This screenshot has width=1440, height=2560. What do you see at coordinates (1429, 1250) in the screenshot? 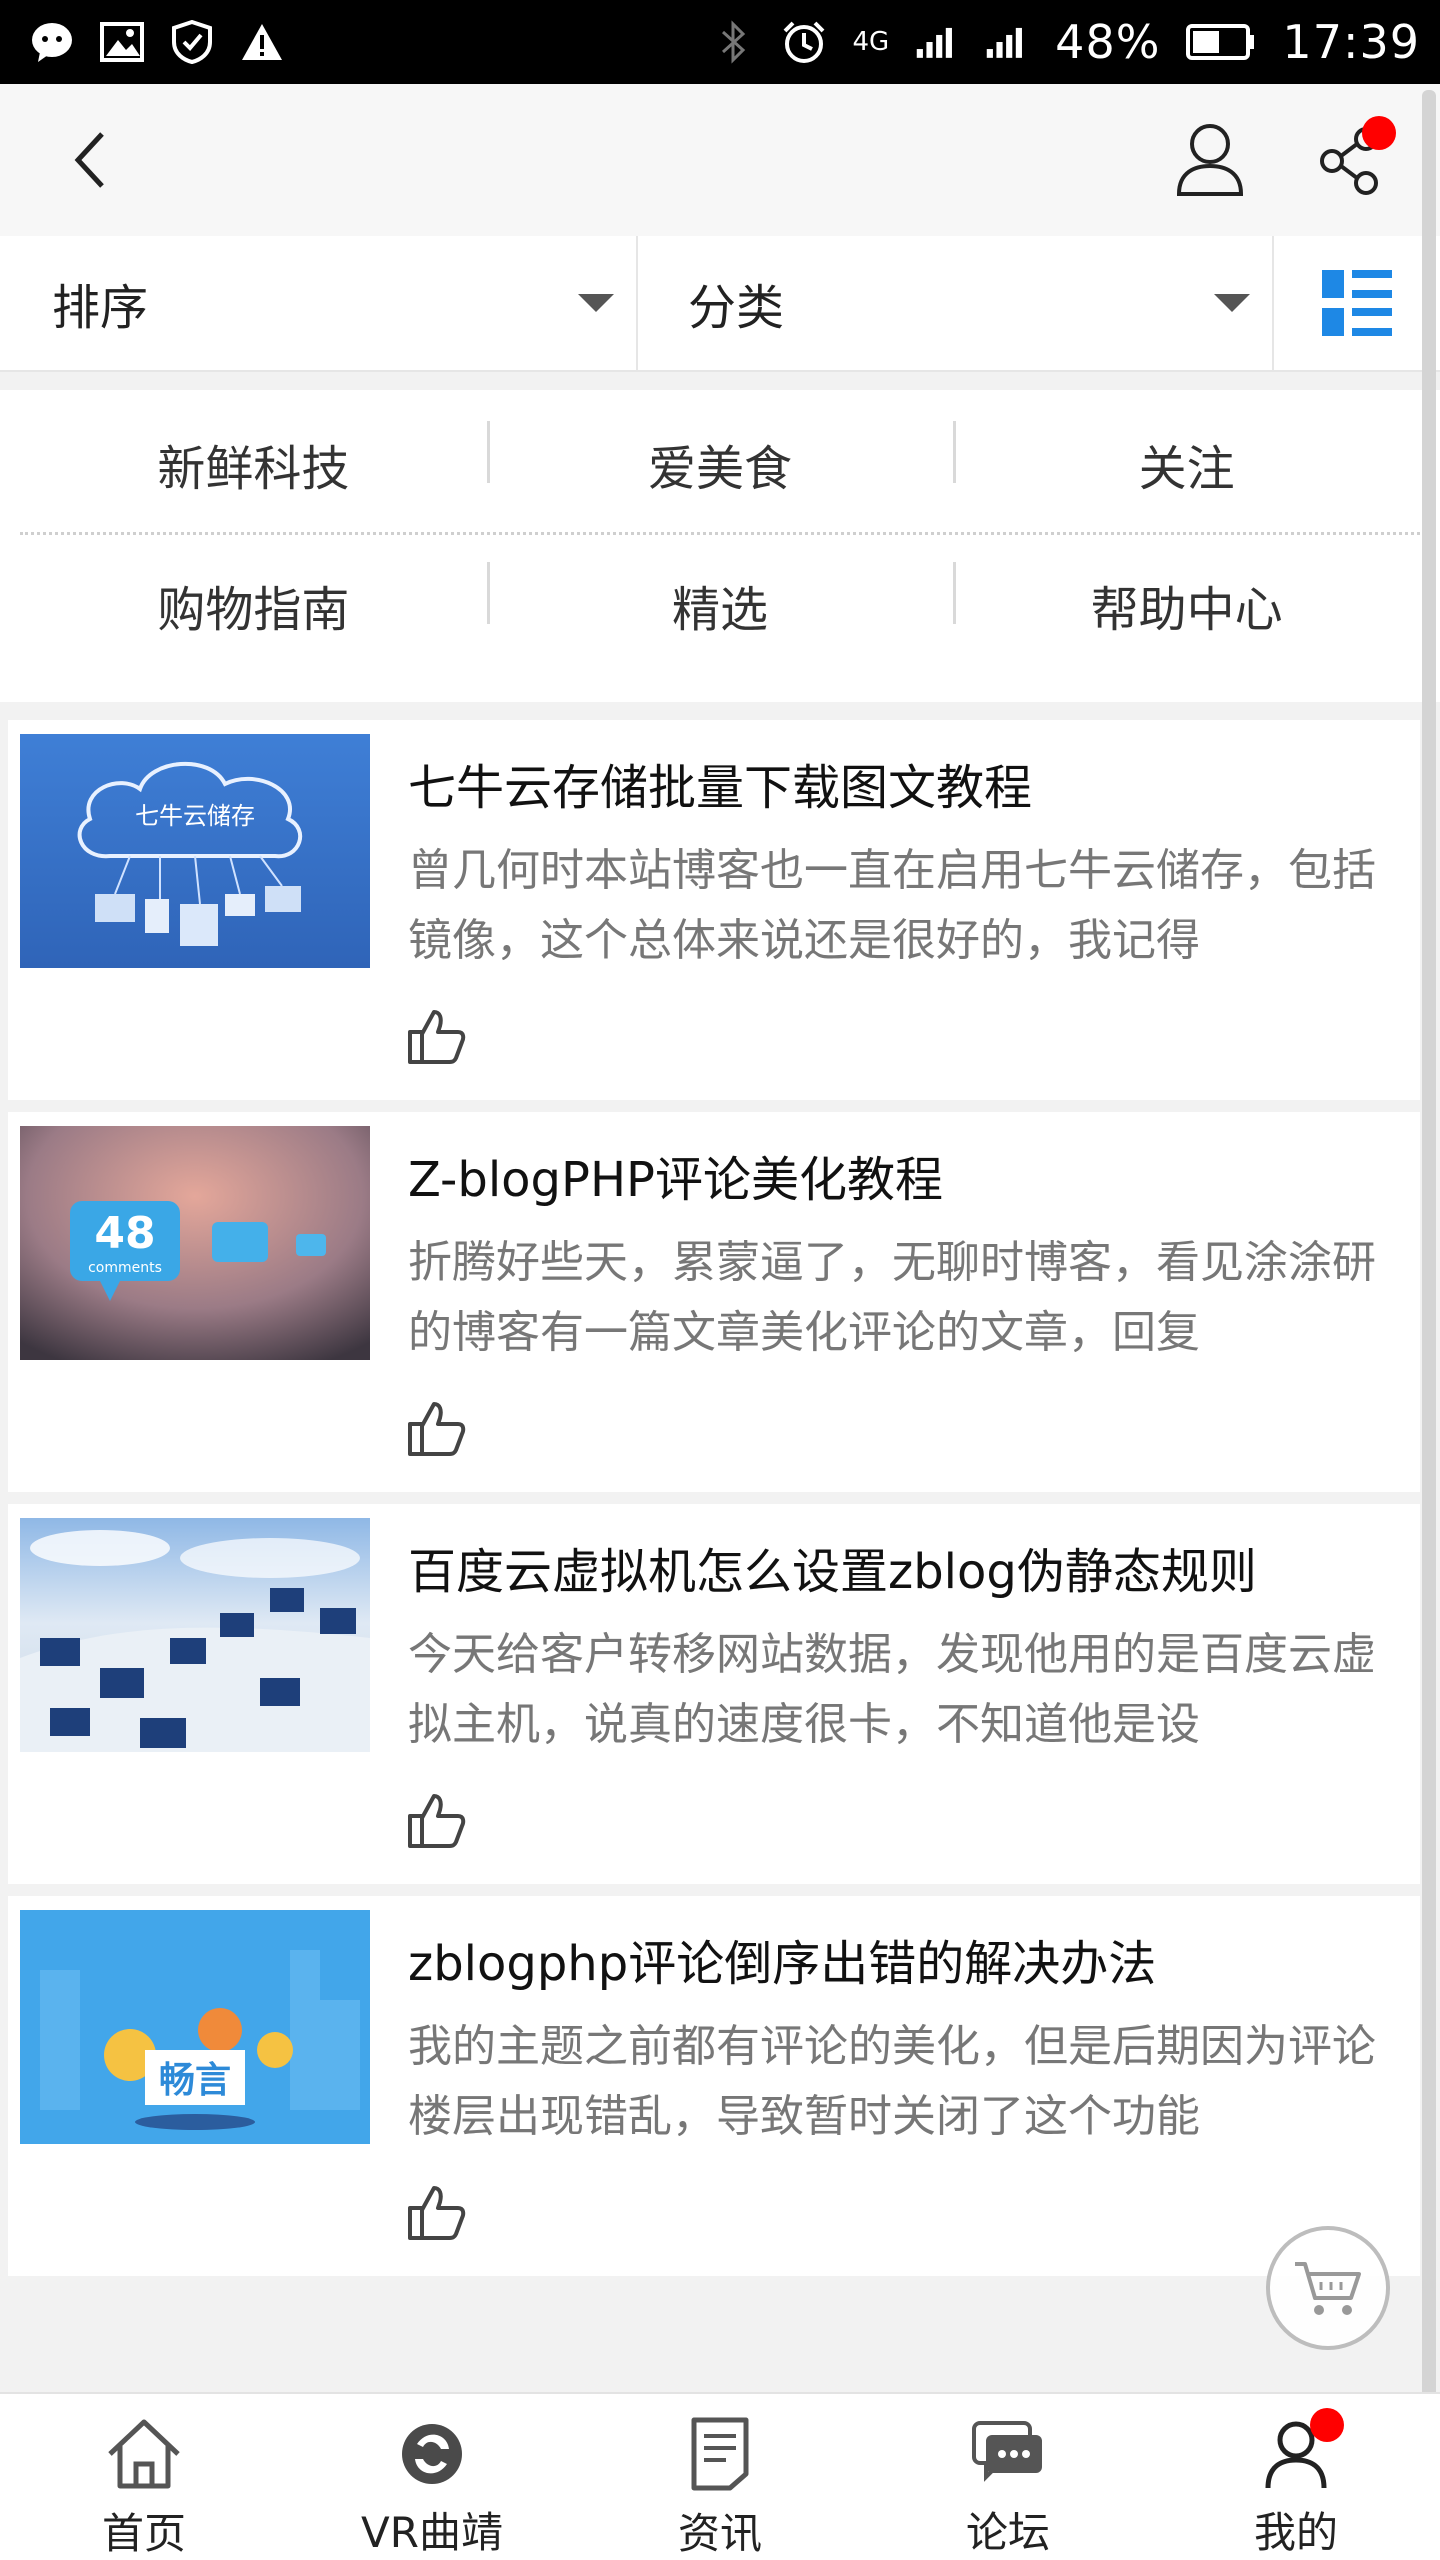
I see `scrollbar` at bounding box center [1429, 1250].